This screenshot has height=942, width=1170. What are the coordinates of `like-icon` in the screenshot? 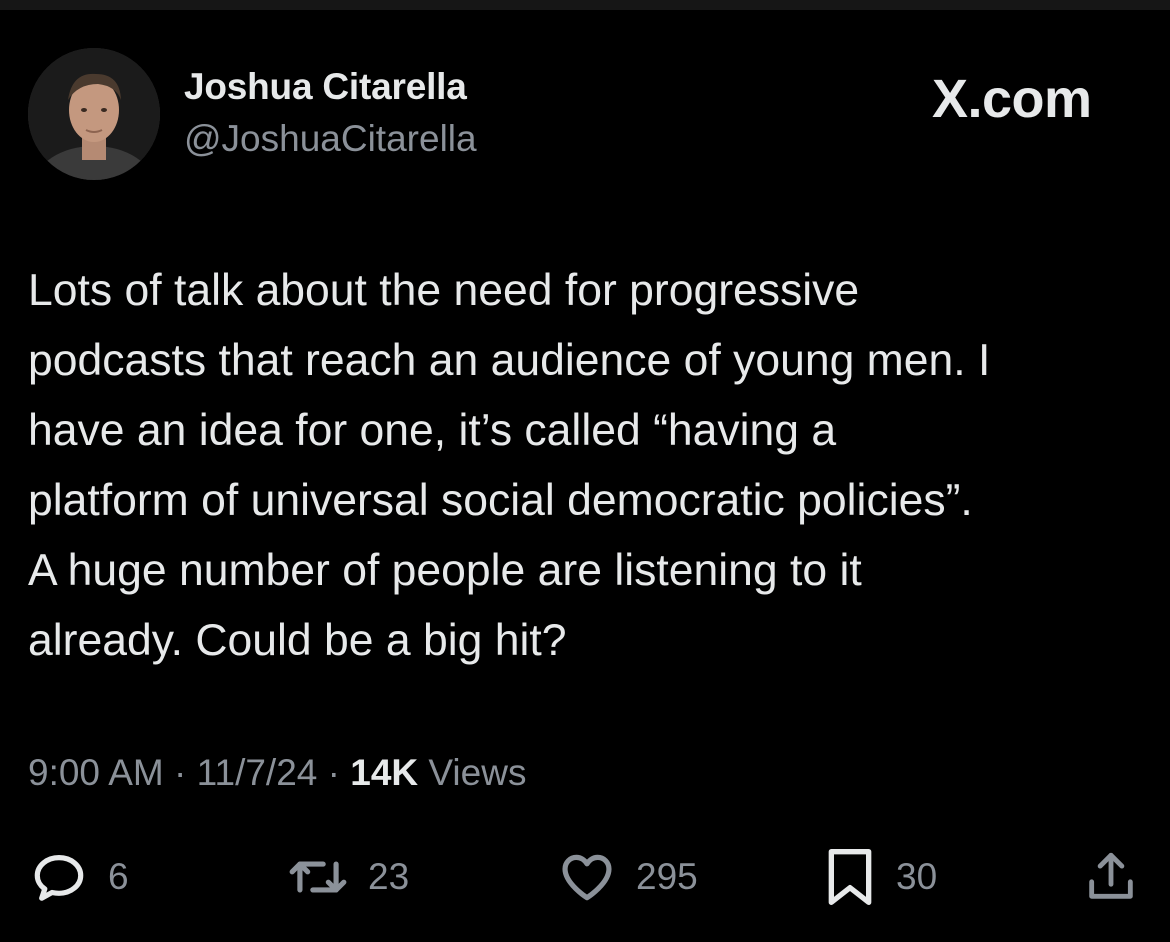 It's located at (587, 877).